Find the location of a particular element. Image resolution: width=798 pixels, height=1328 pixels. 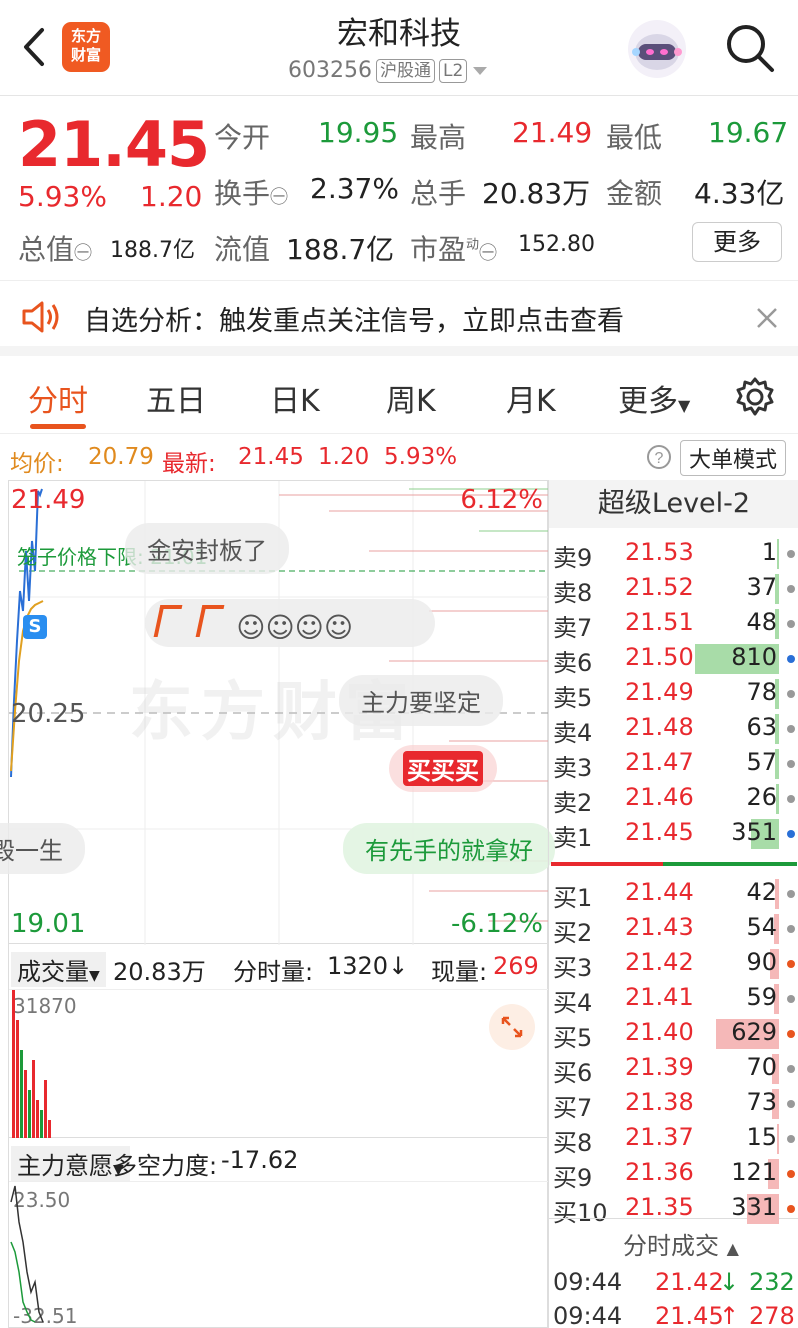

tick-volume: 232 is located at coordinates (772, 1282).